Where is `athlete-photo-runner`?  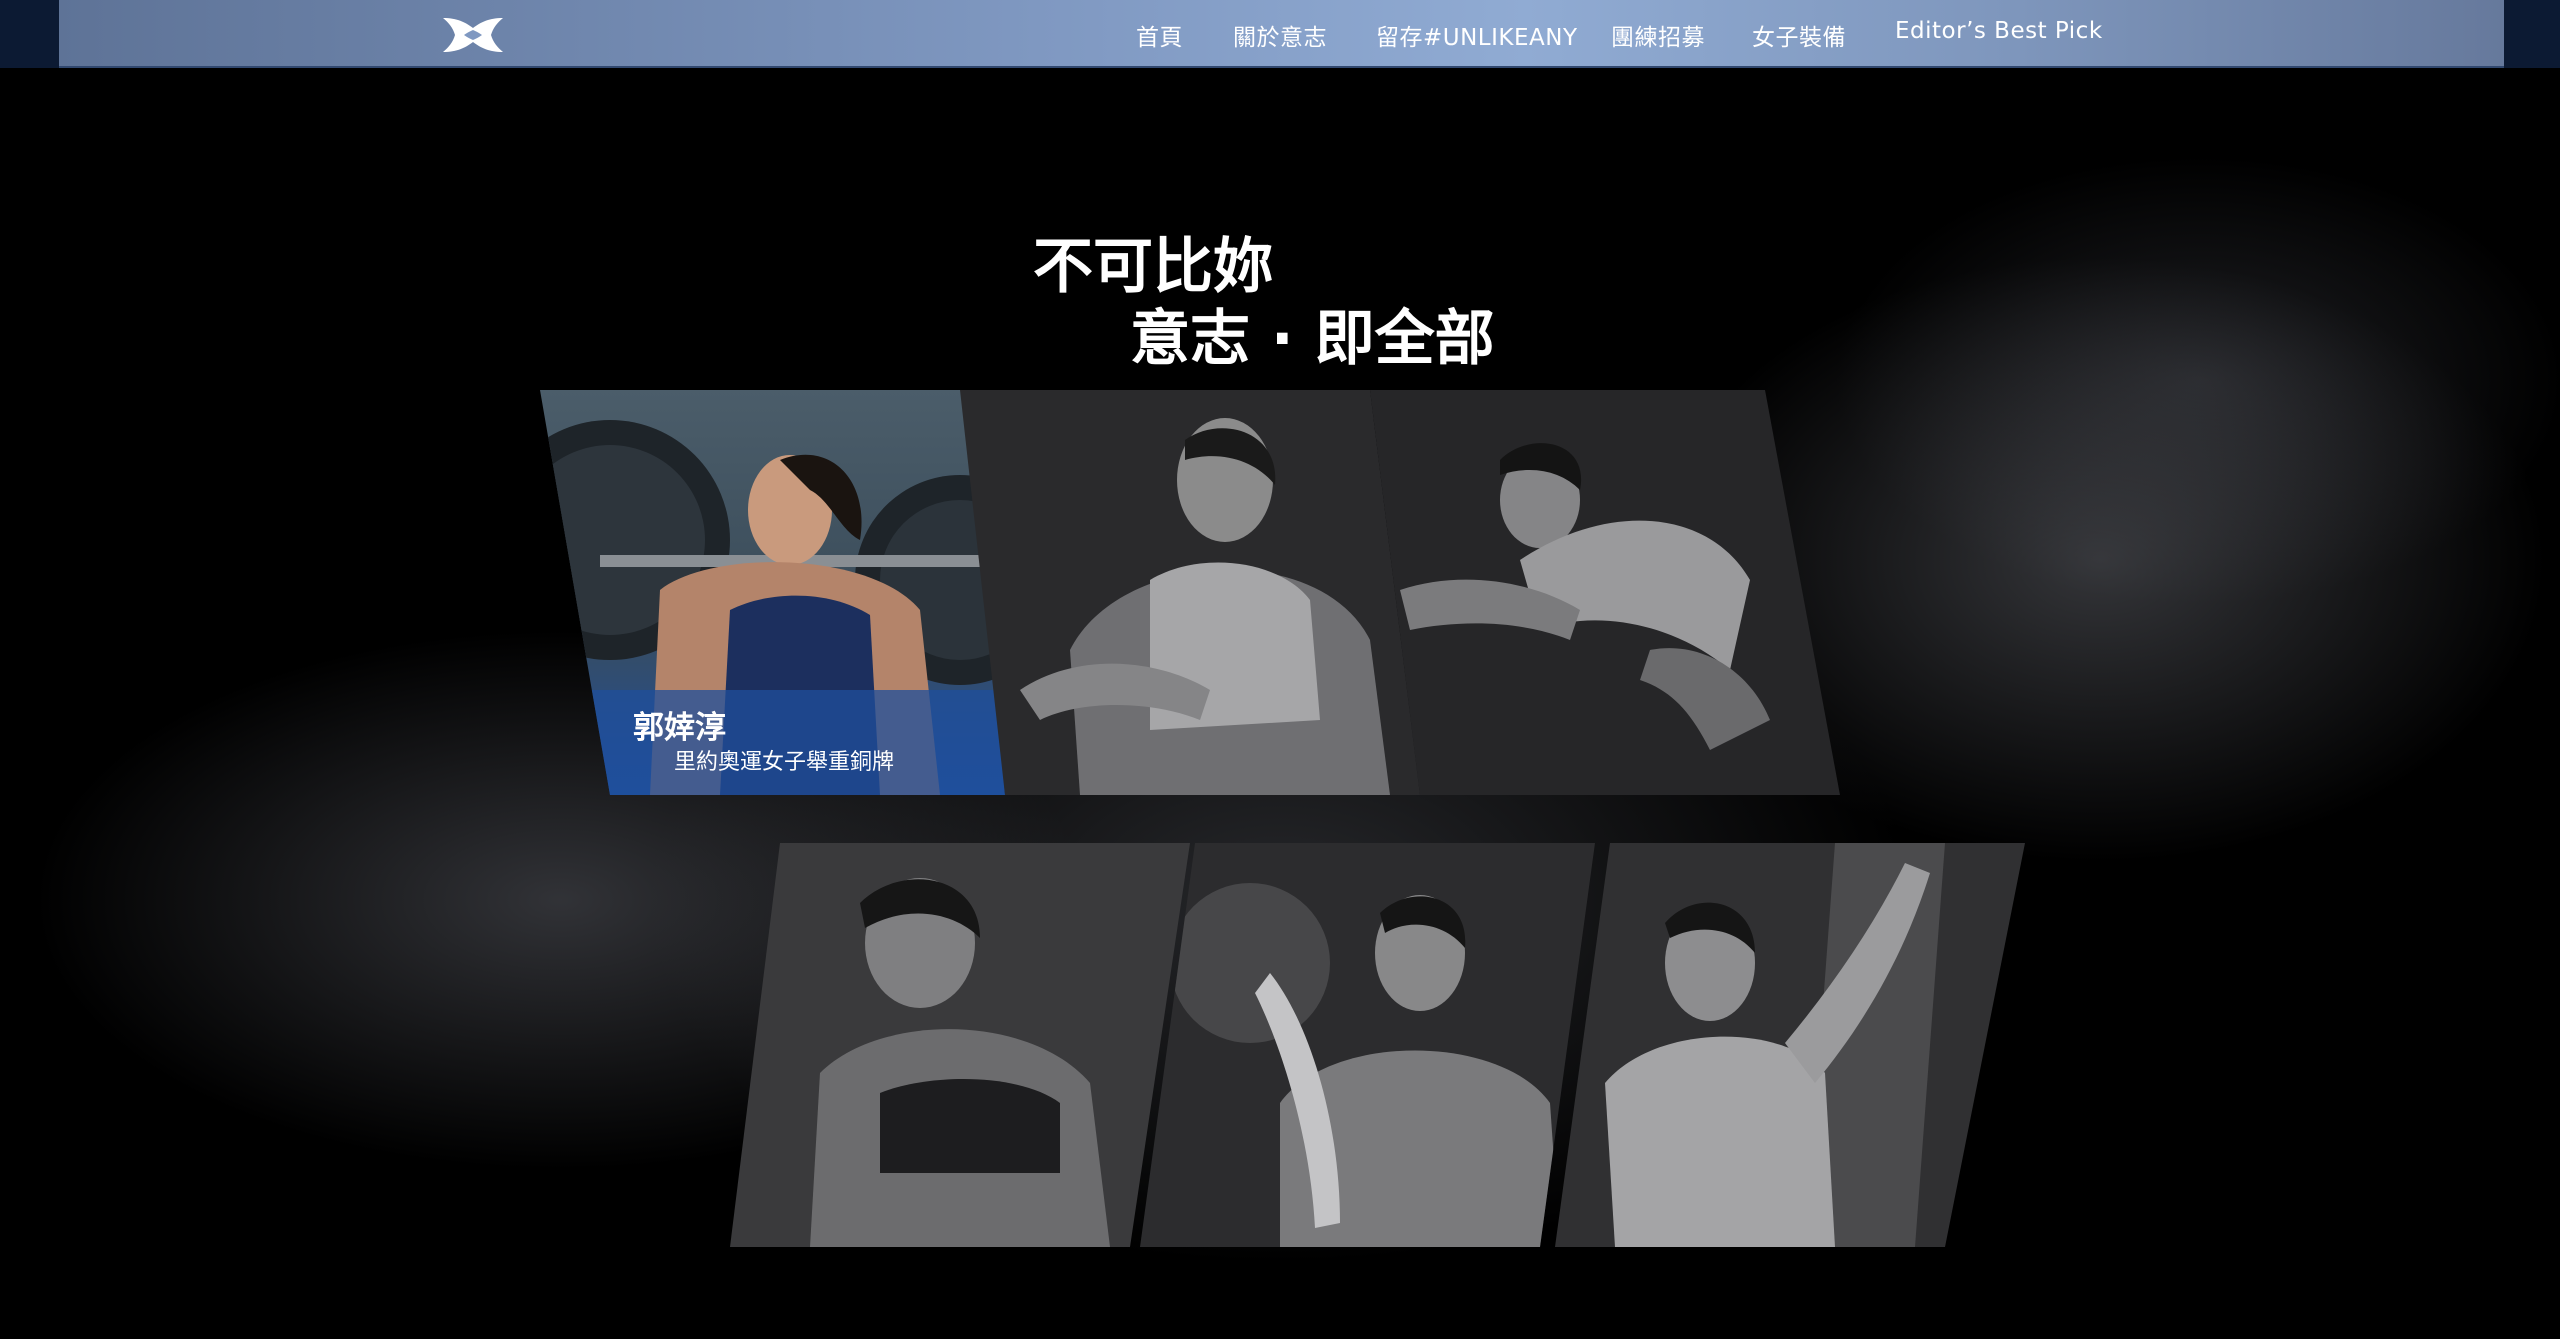
athlete-photo-runner is located at coordinates (1190, 592).